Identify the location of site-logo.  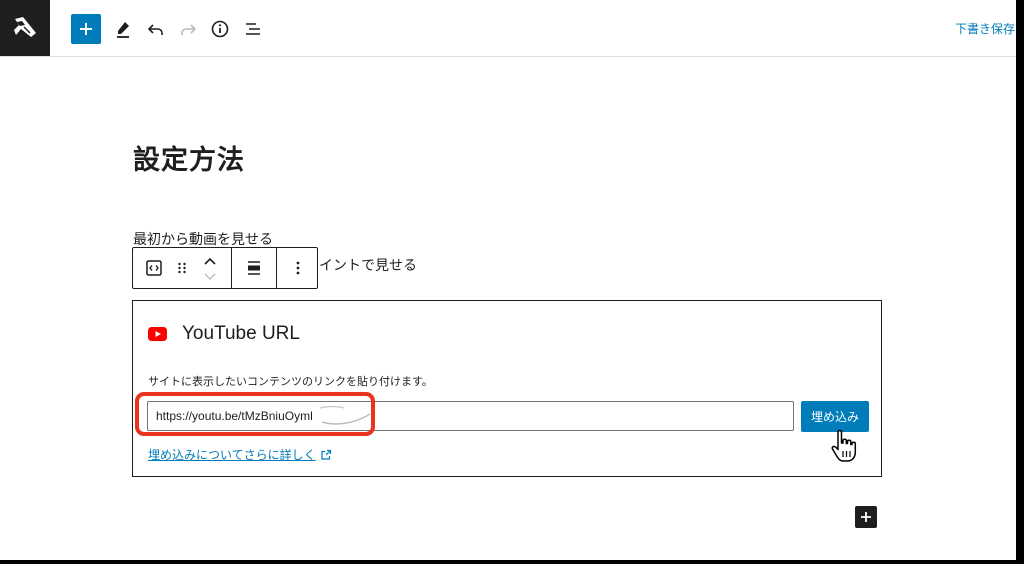
(25, 28).